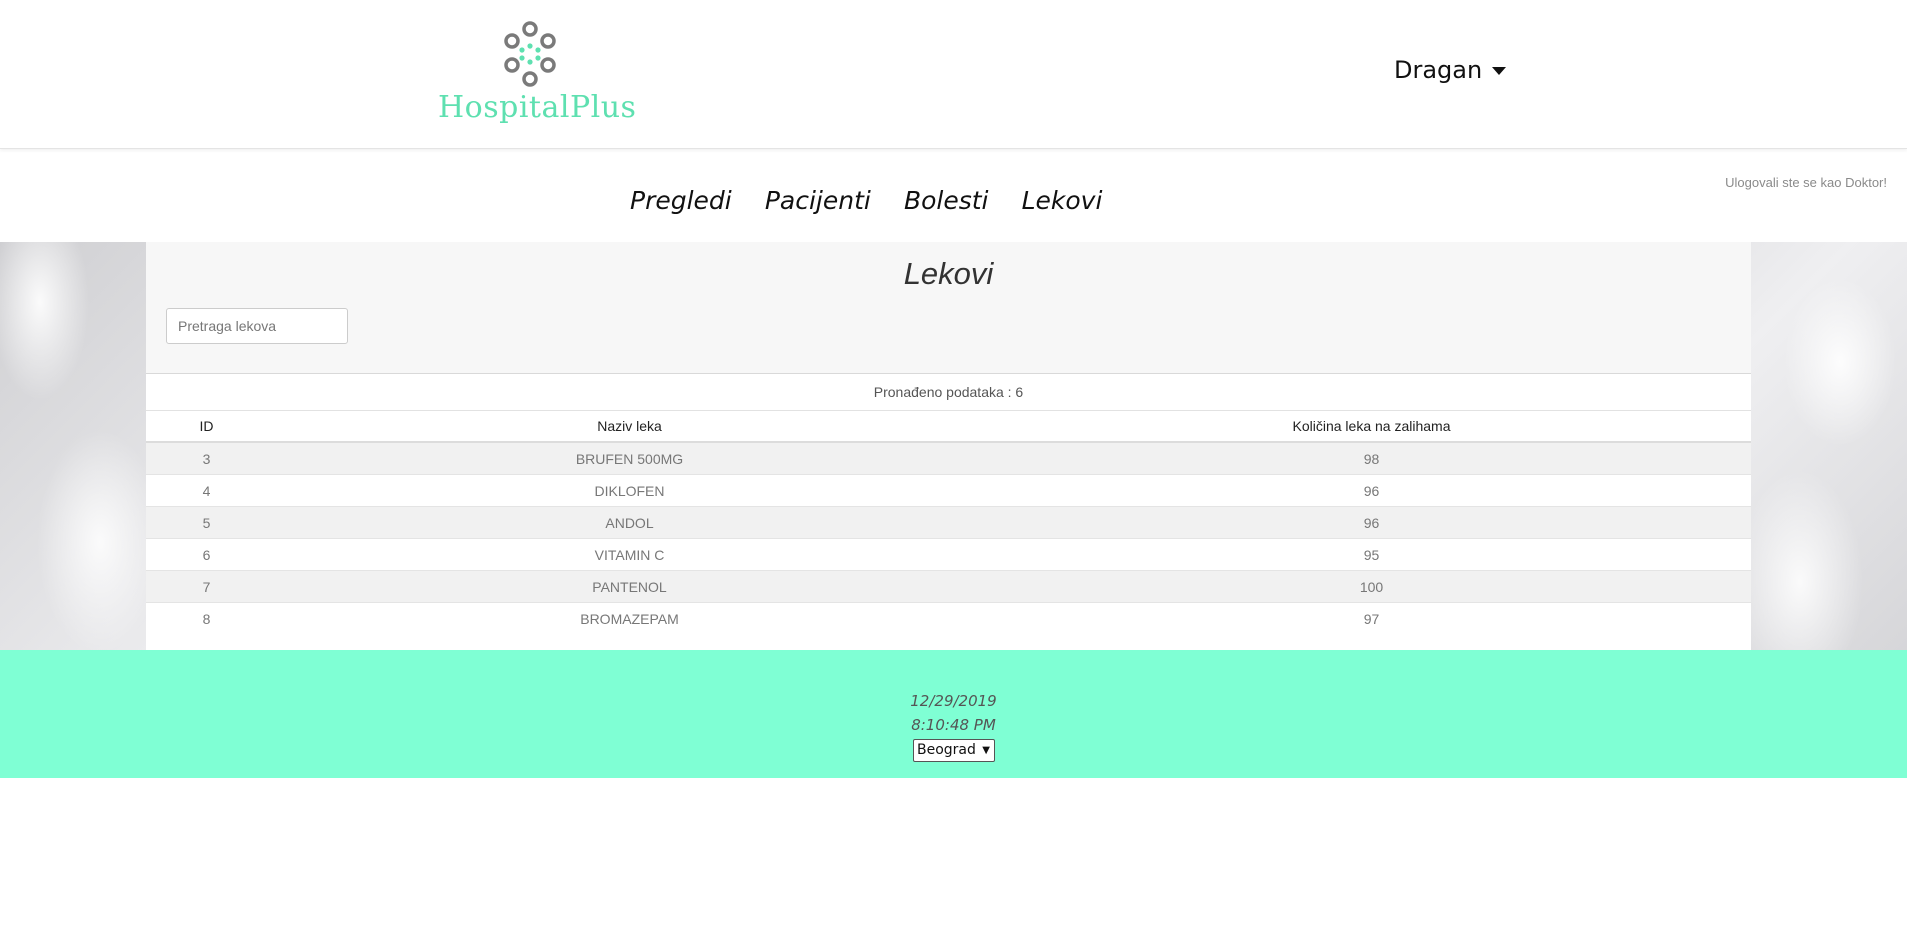 The image size is (1907, 944). Describe the element at coordinates (1499, 71) in the screenshot. I see `caret-down-icon` at that location.